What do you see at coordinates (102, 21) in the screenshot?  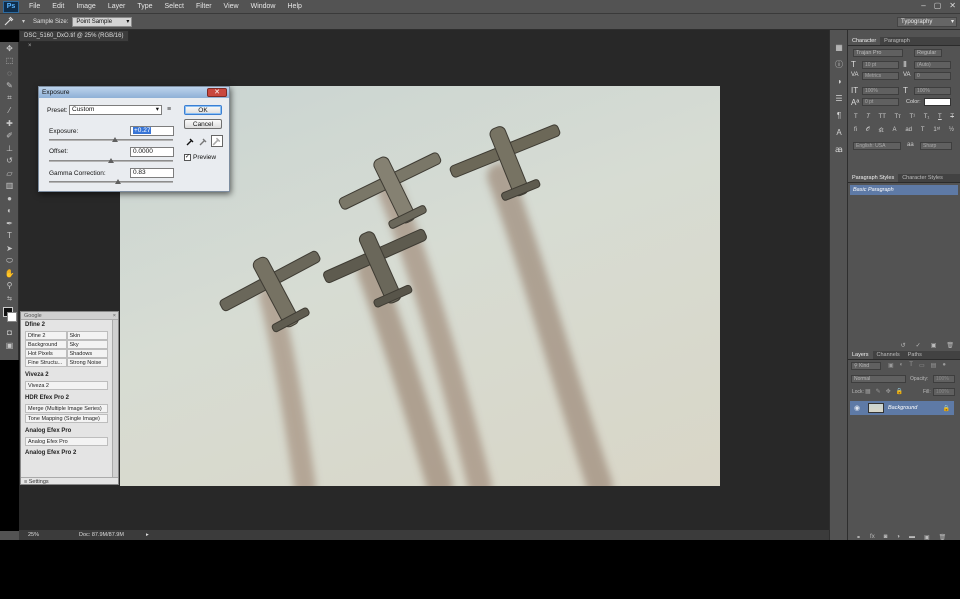 I see `sample-size-select: Point Sample` at bounding box center [102, 21].